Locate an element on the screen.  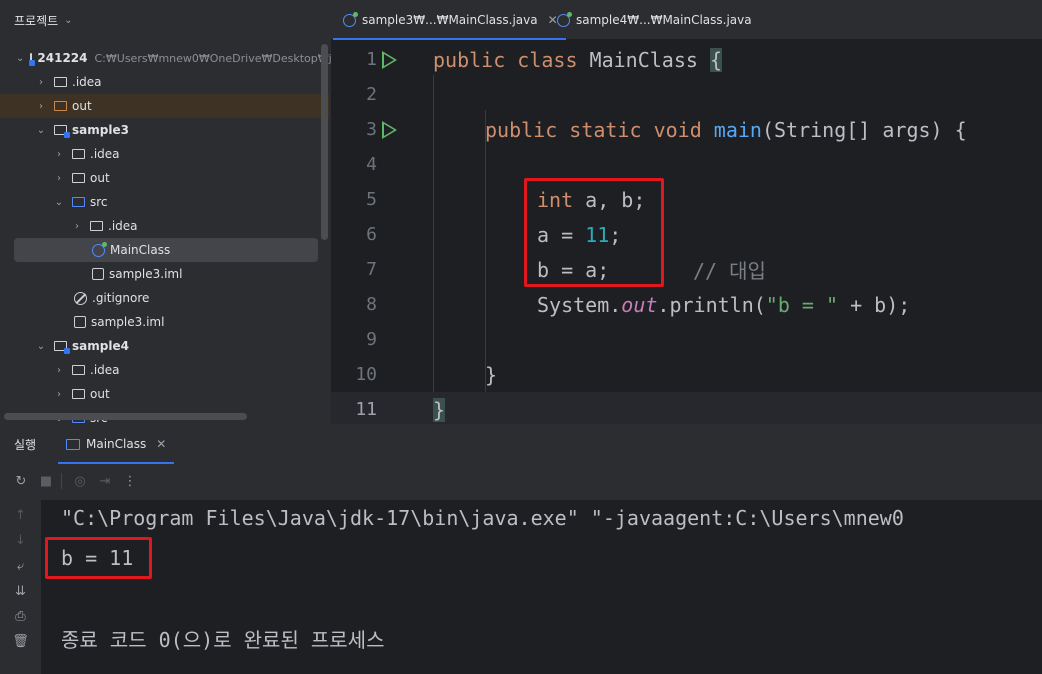
line-number: 4 is located at coordinates (371, 164).